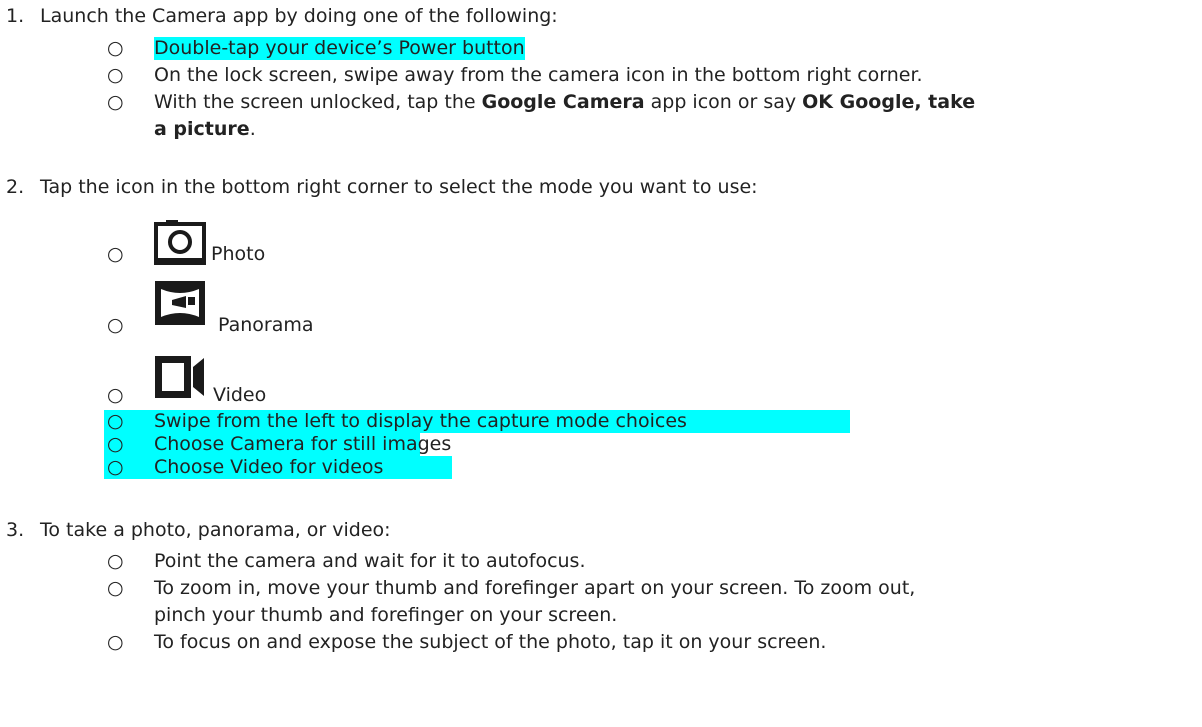 The image size is (1202, 727). Describe the element at coordinates (240, 395) in the screenshot. I see `mode-label: Video` at that location.